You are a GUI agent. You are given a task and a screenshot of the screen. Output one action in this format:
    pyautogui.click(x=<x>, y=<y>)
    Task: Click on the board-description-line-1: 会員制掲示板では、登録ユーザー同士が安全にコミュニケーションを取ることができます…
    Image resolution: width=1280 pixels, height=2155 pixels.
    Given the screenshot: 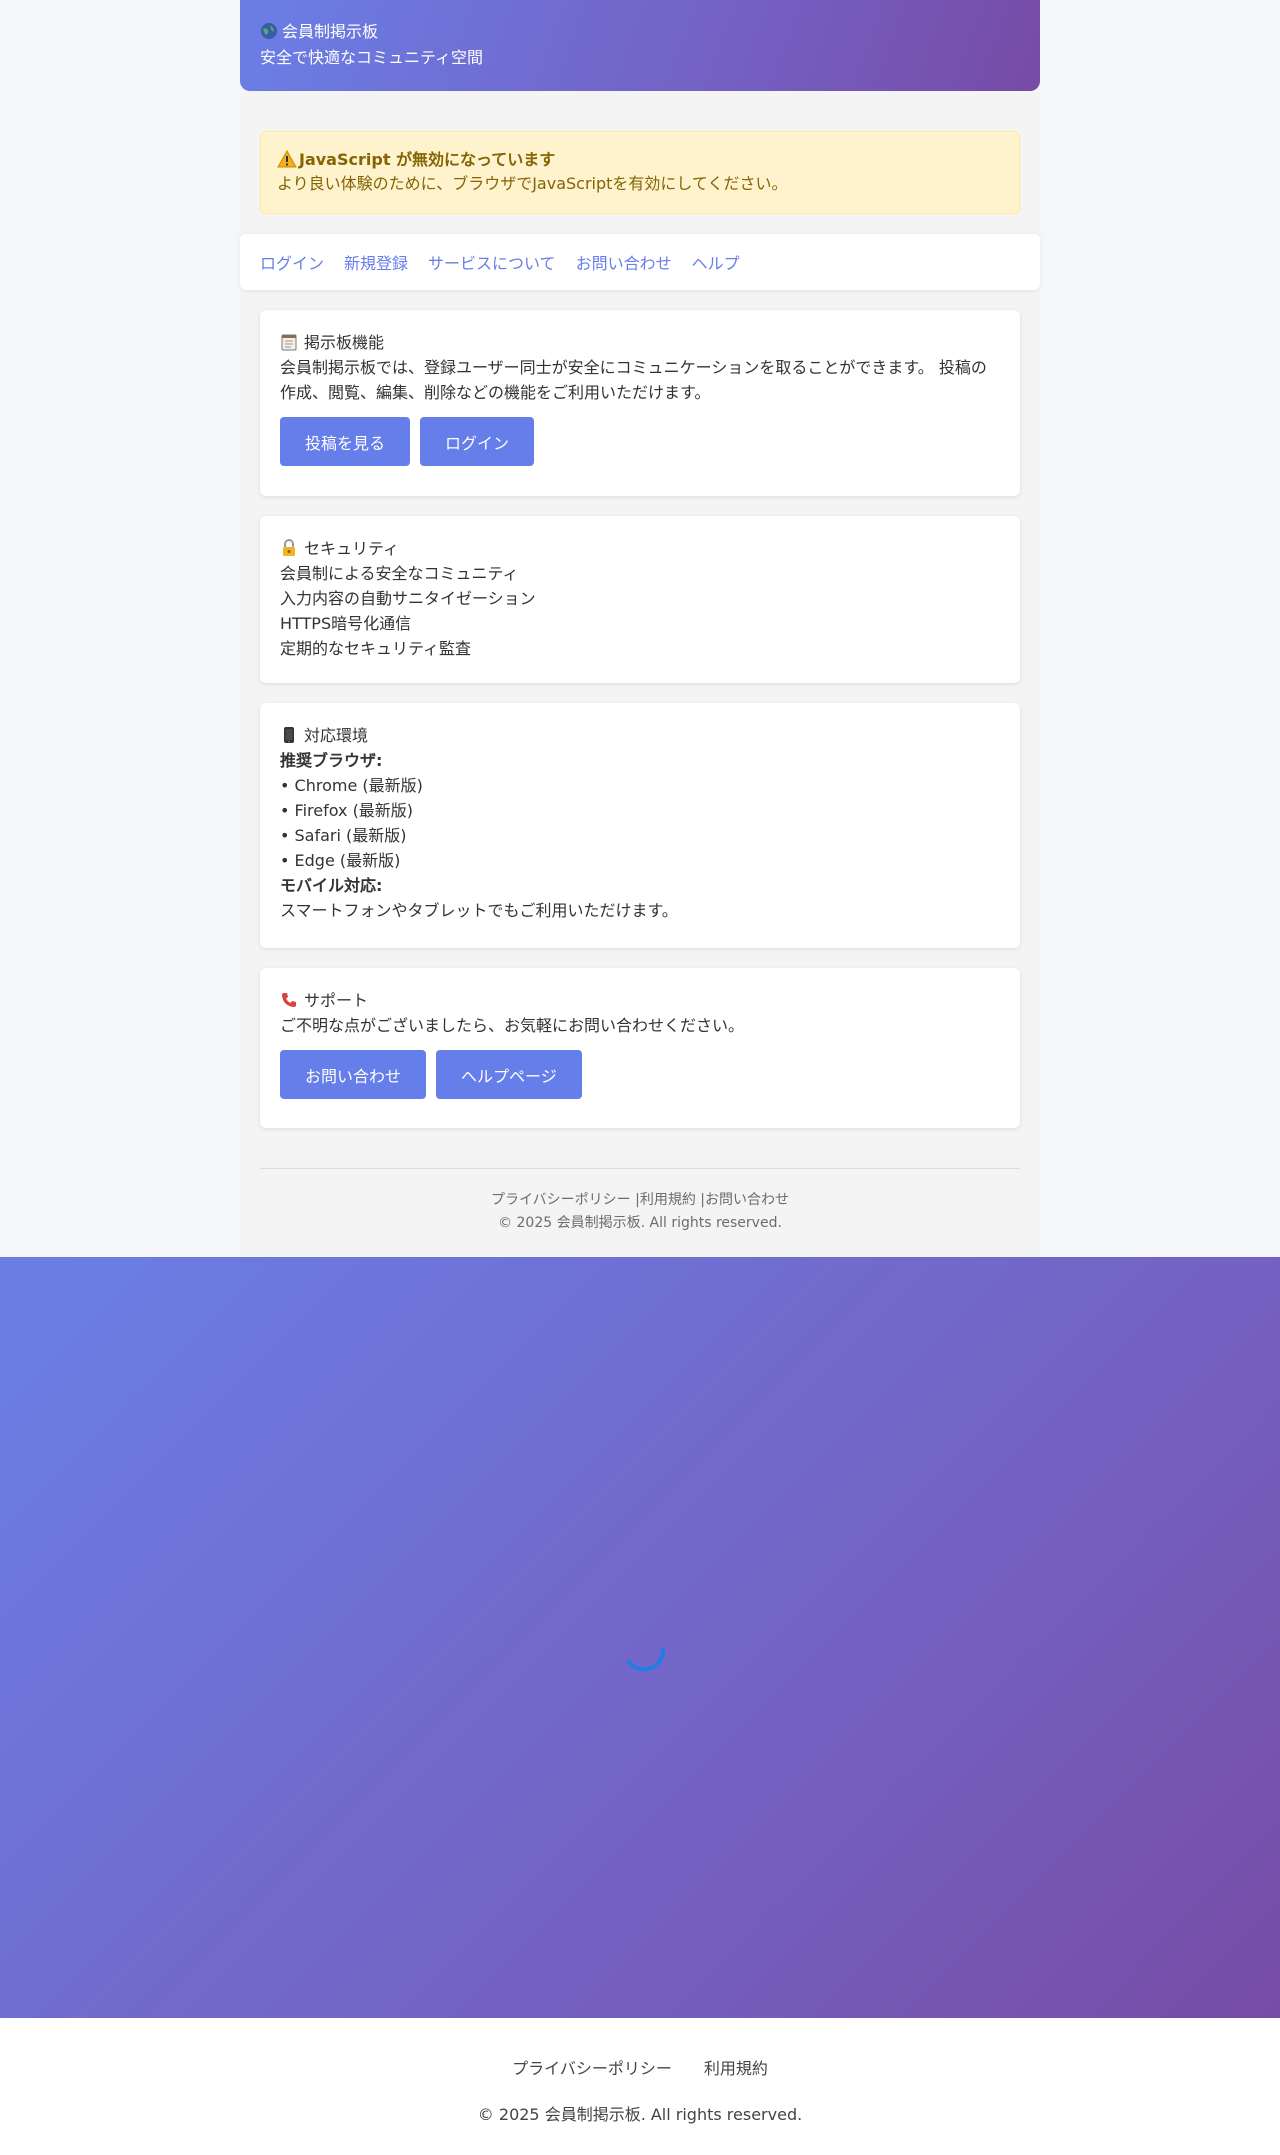 What is the action you would take?
    pyautogui.click(x=633, y=367)
    